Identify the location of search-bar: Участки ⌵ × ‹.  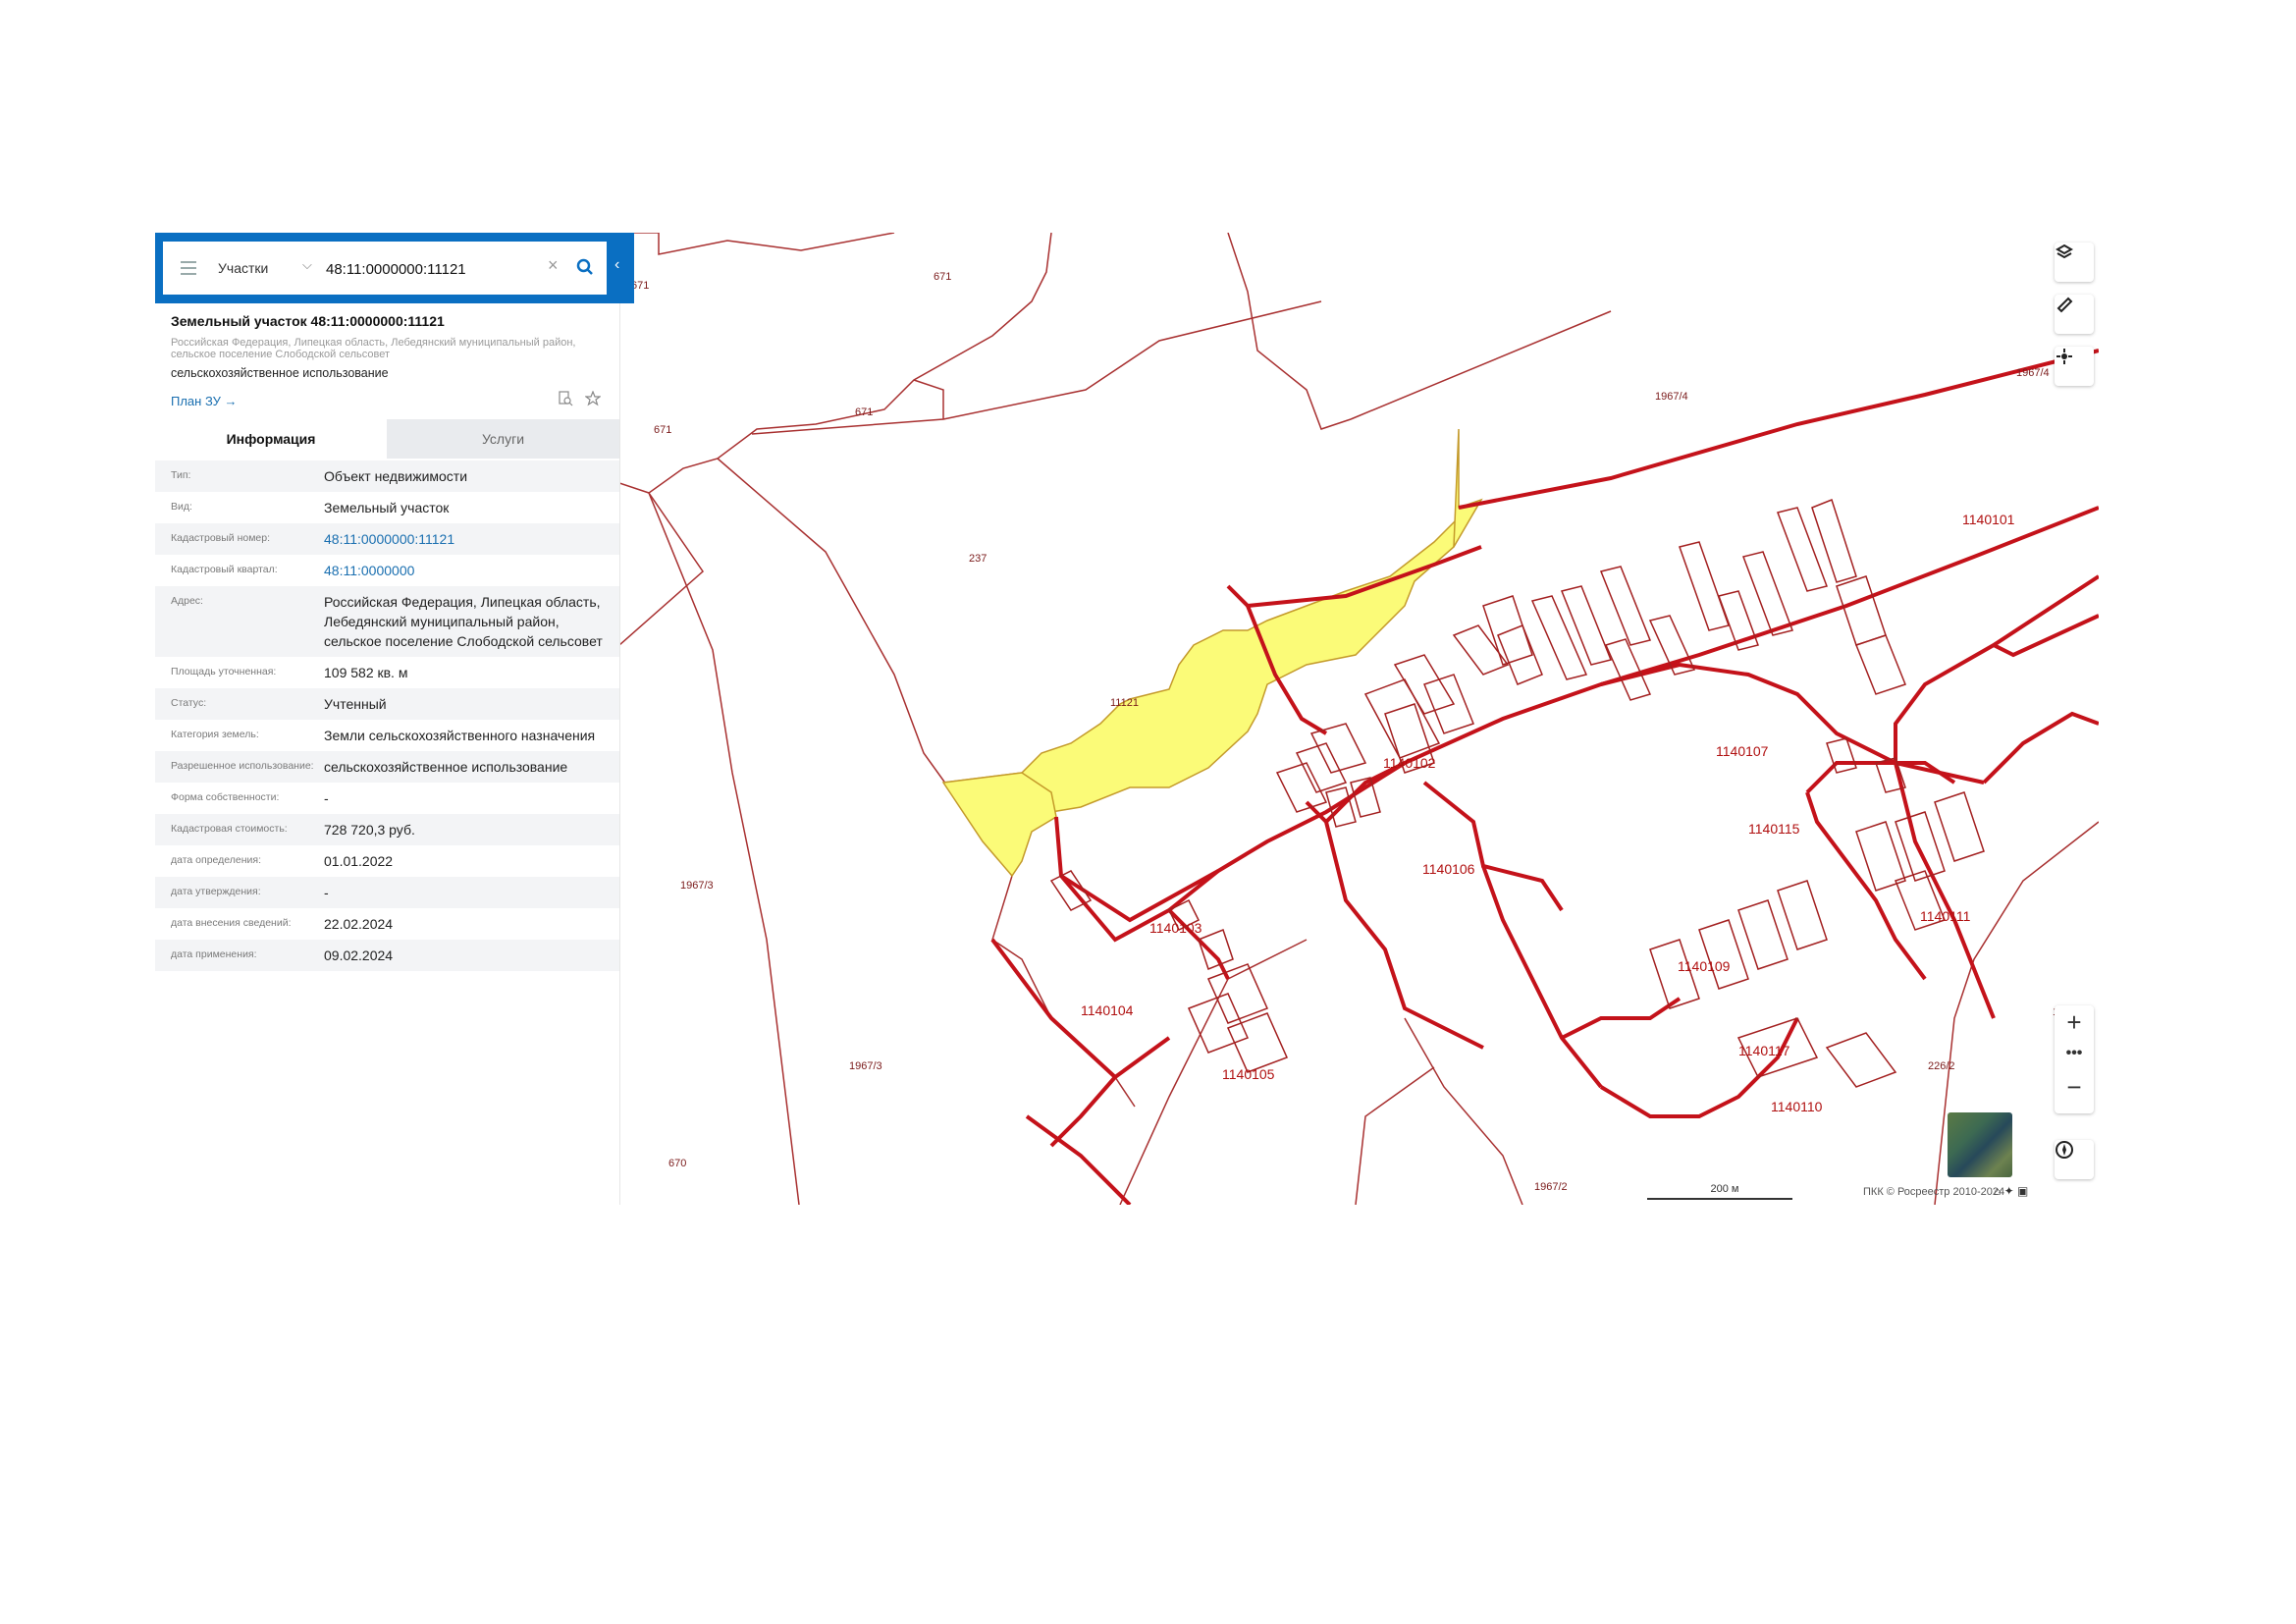
(394, 268).